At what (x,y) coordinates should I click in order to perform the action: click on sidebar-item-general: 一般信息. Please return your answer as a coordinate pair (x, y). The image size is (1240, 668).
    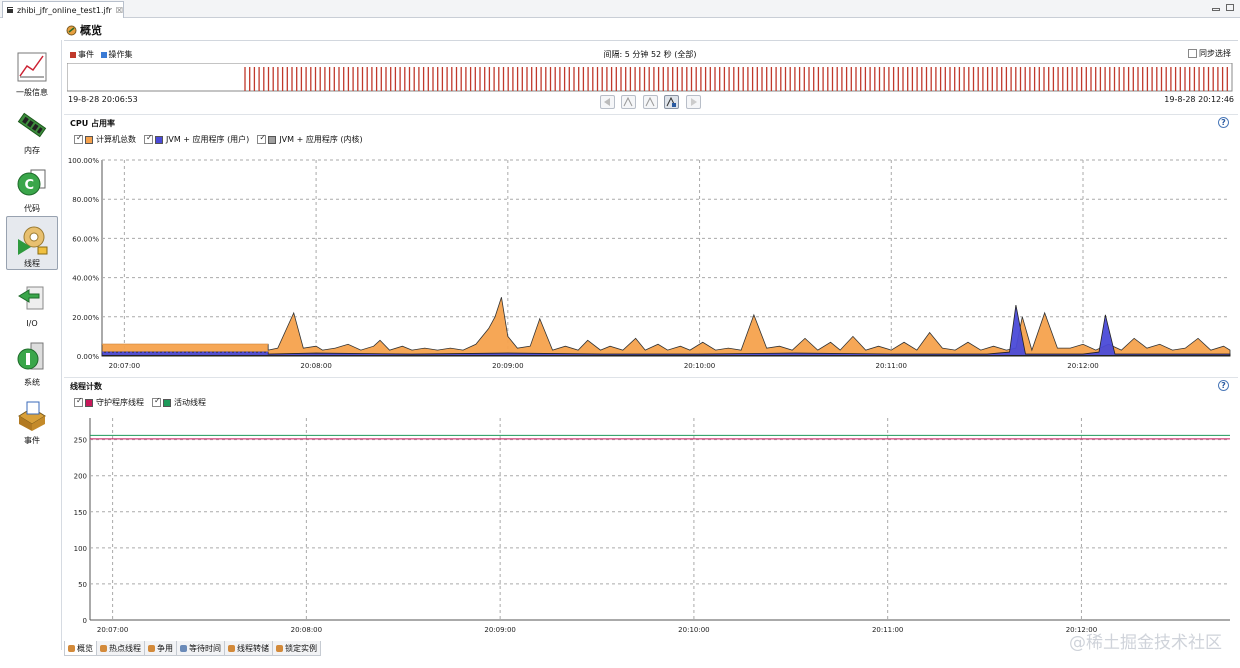
    Looking at the image, I should click on (32, 71).